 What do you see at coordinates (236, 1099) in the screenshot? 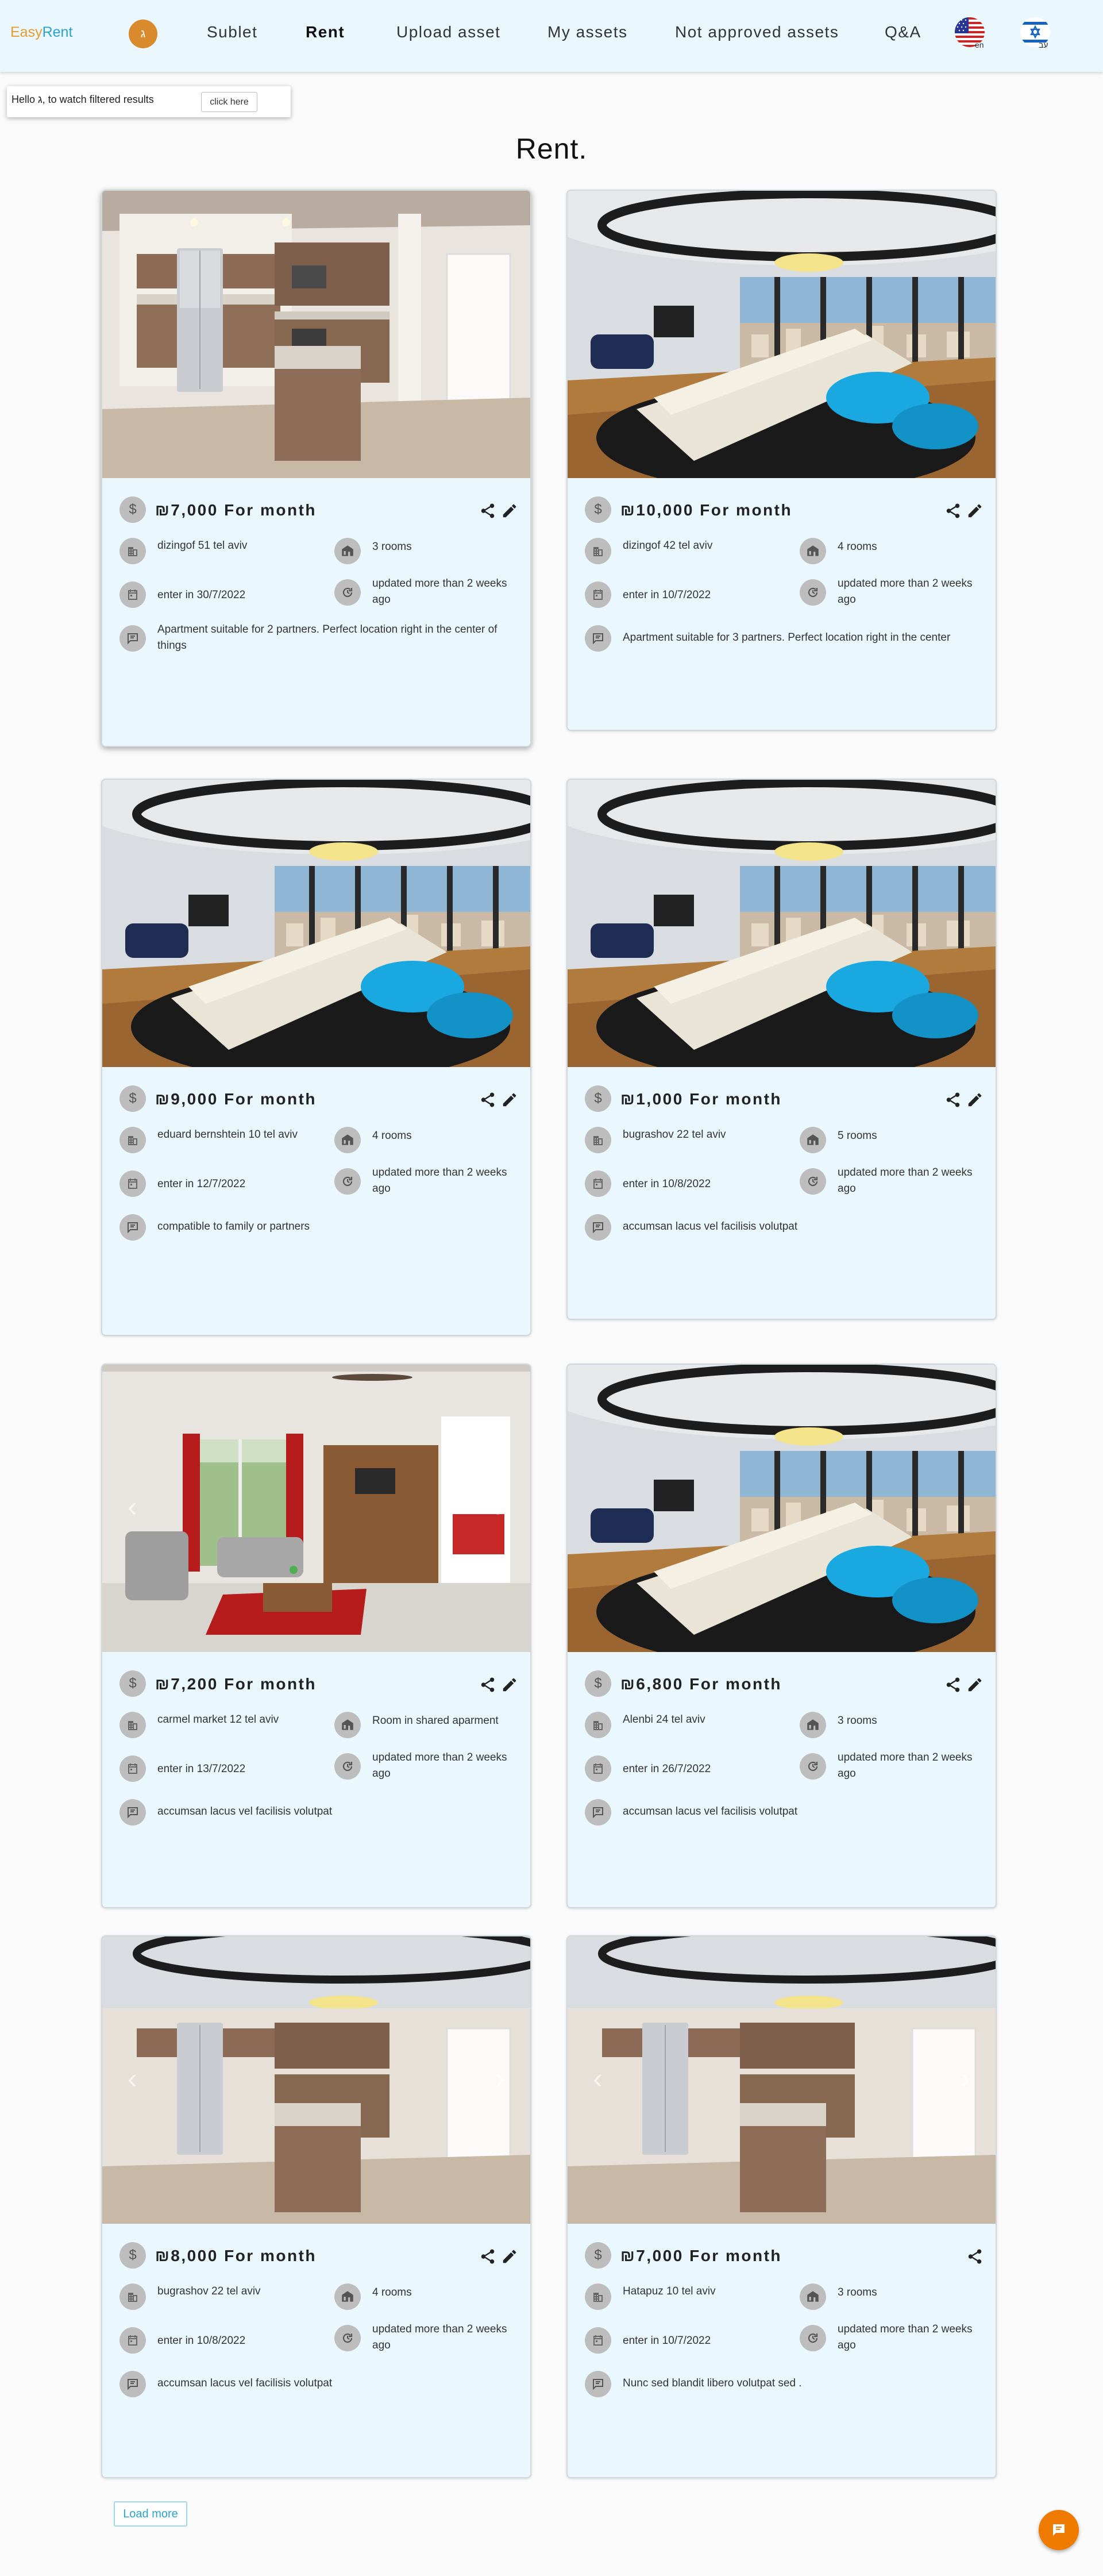
I see `listing-price: ₪9,000 For month` at bounding box center [236, 1099].